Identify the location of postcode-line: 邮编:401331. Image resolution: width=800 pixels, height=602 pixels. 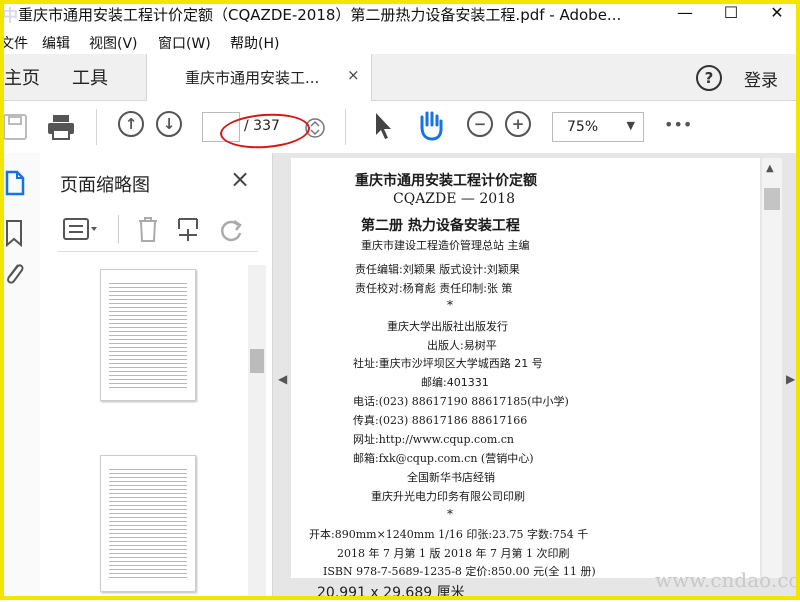
(455, 382).